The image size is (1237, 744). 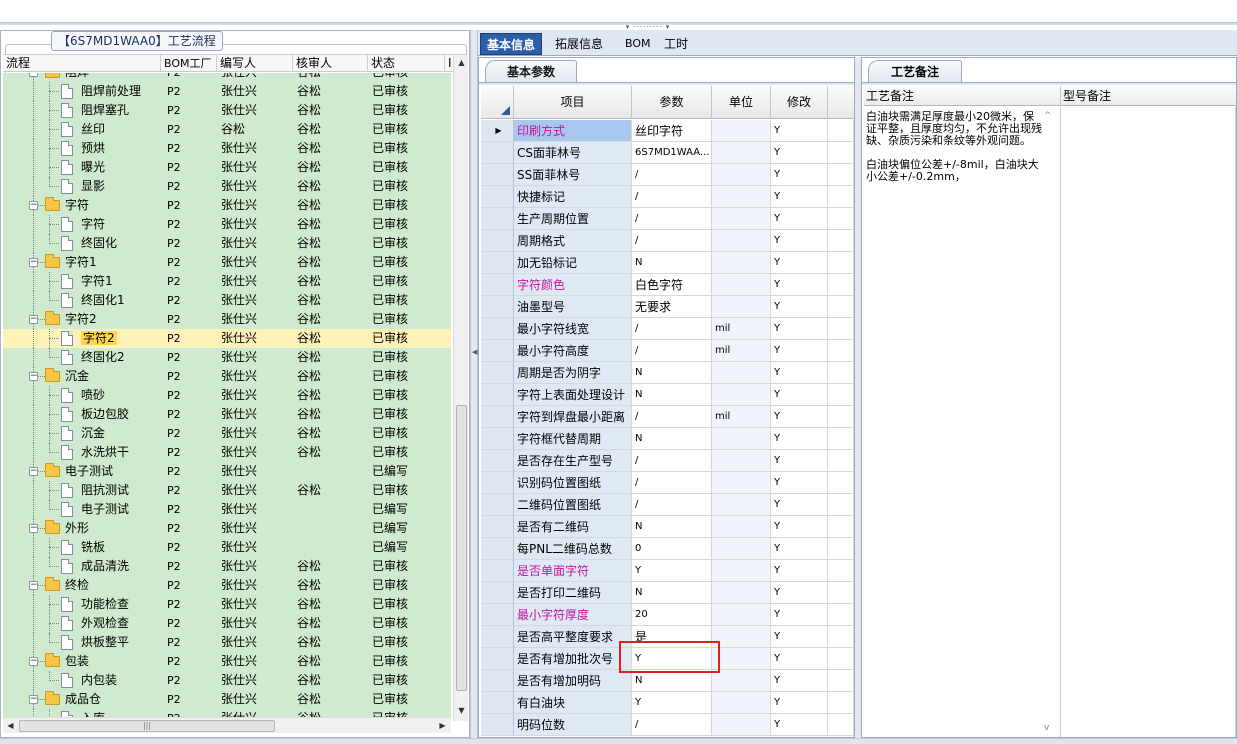 What do you see at coordinates (667, 703) in the screenshot?
I see `param-row: 有白油块 Y Y` at bounding box center [667, 703].